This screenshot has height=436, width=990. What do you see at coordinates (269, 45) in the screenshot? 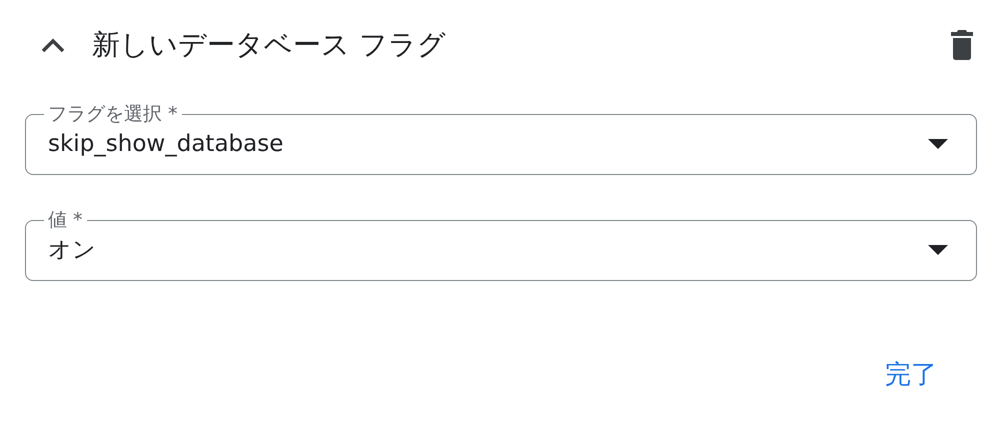
I see `section-title: 新しいデータベース フラグ` at bounding box center [269, 45].